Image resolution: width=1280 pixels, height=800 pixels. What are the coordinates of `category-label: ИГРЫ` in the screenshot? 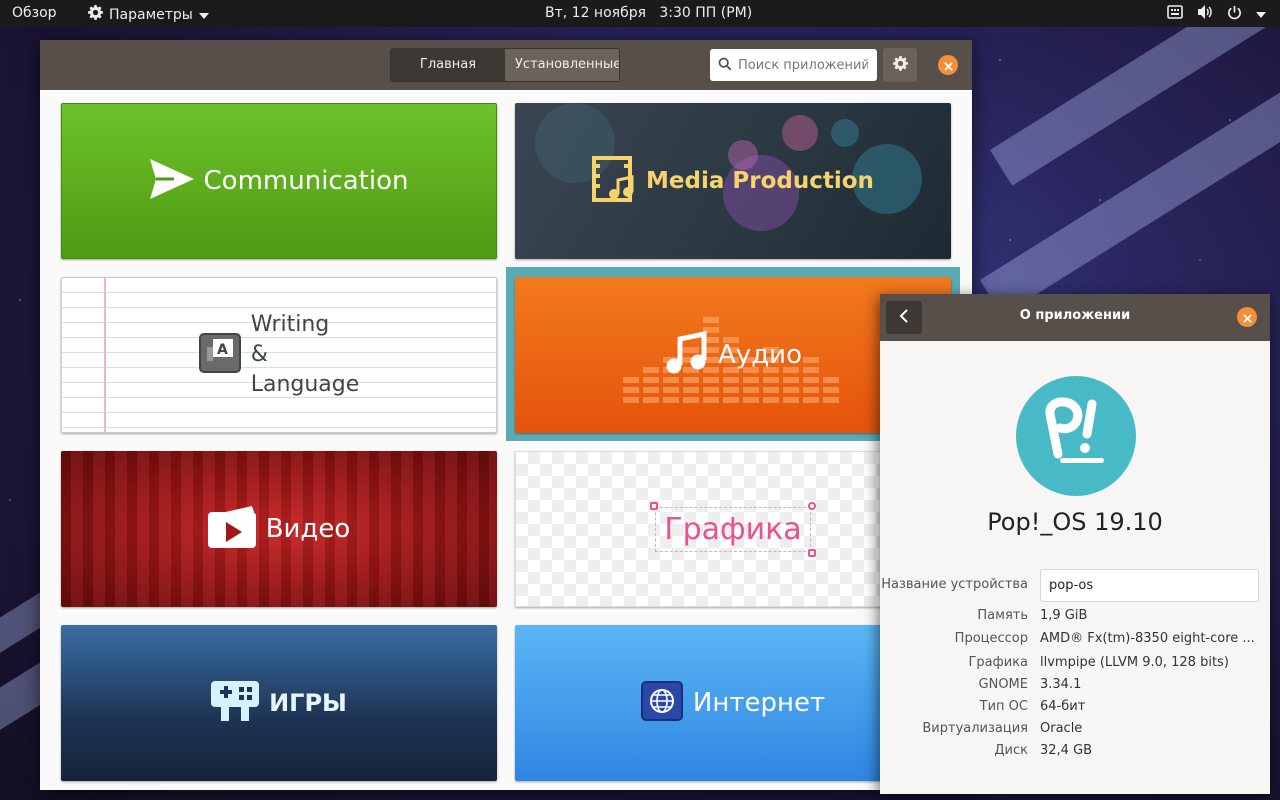 It's located at (308, 703).